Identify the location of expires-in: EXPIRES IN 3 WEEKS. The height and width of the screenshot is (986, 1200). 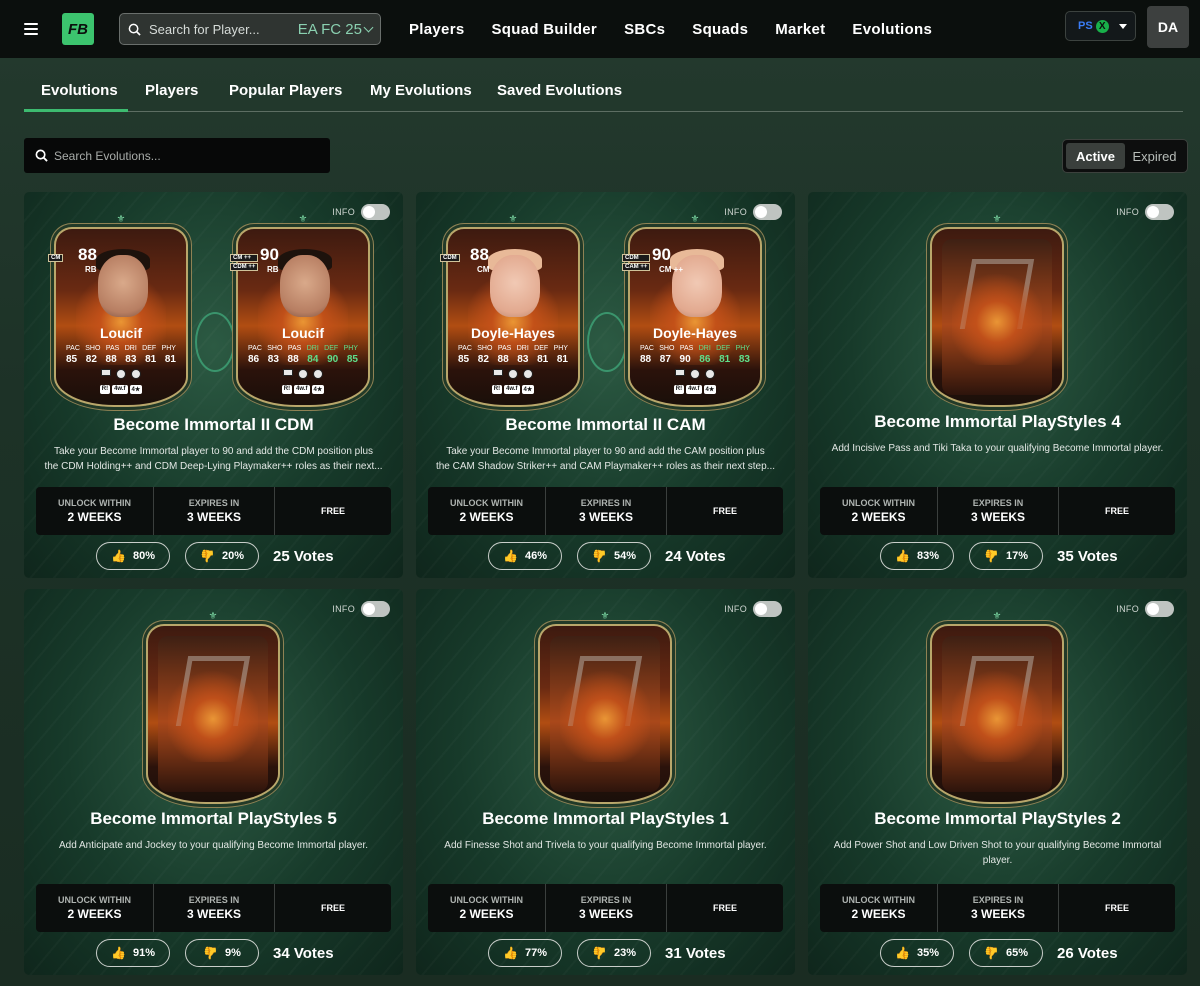
(998, 908).